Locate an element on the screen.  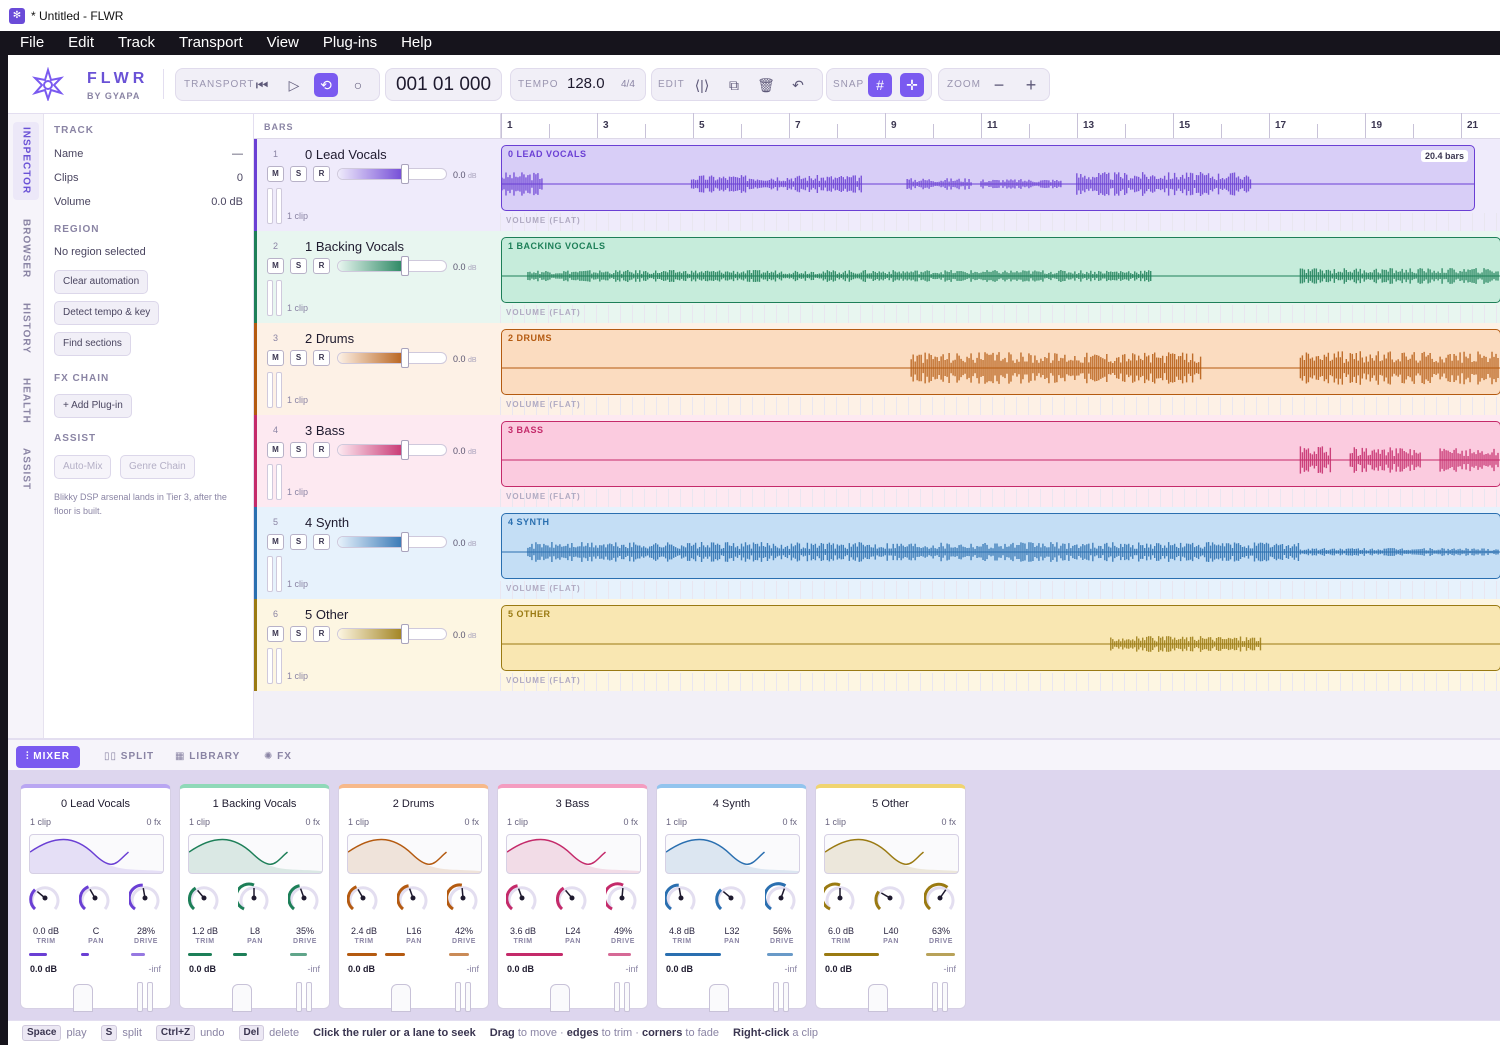
track-lane: 5 OTHER VOLUME (FLAT) is located at coordinates (1000, 645).